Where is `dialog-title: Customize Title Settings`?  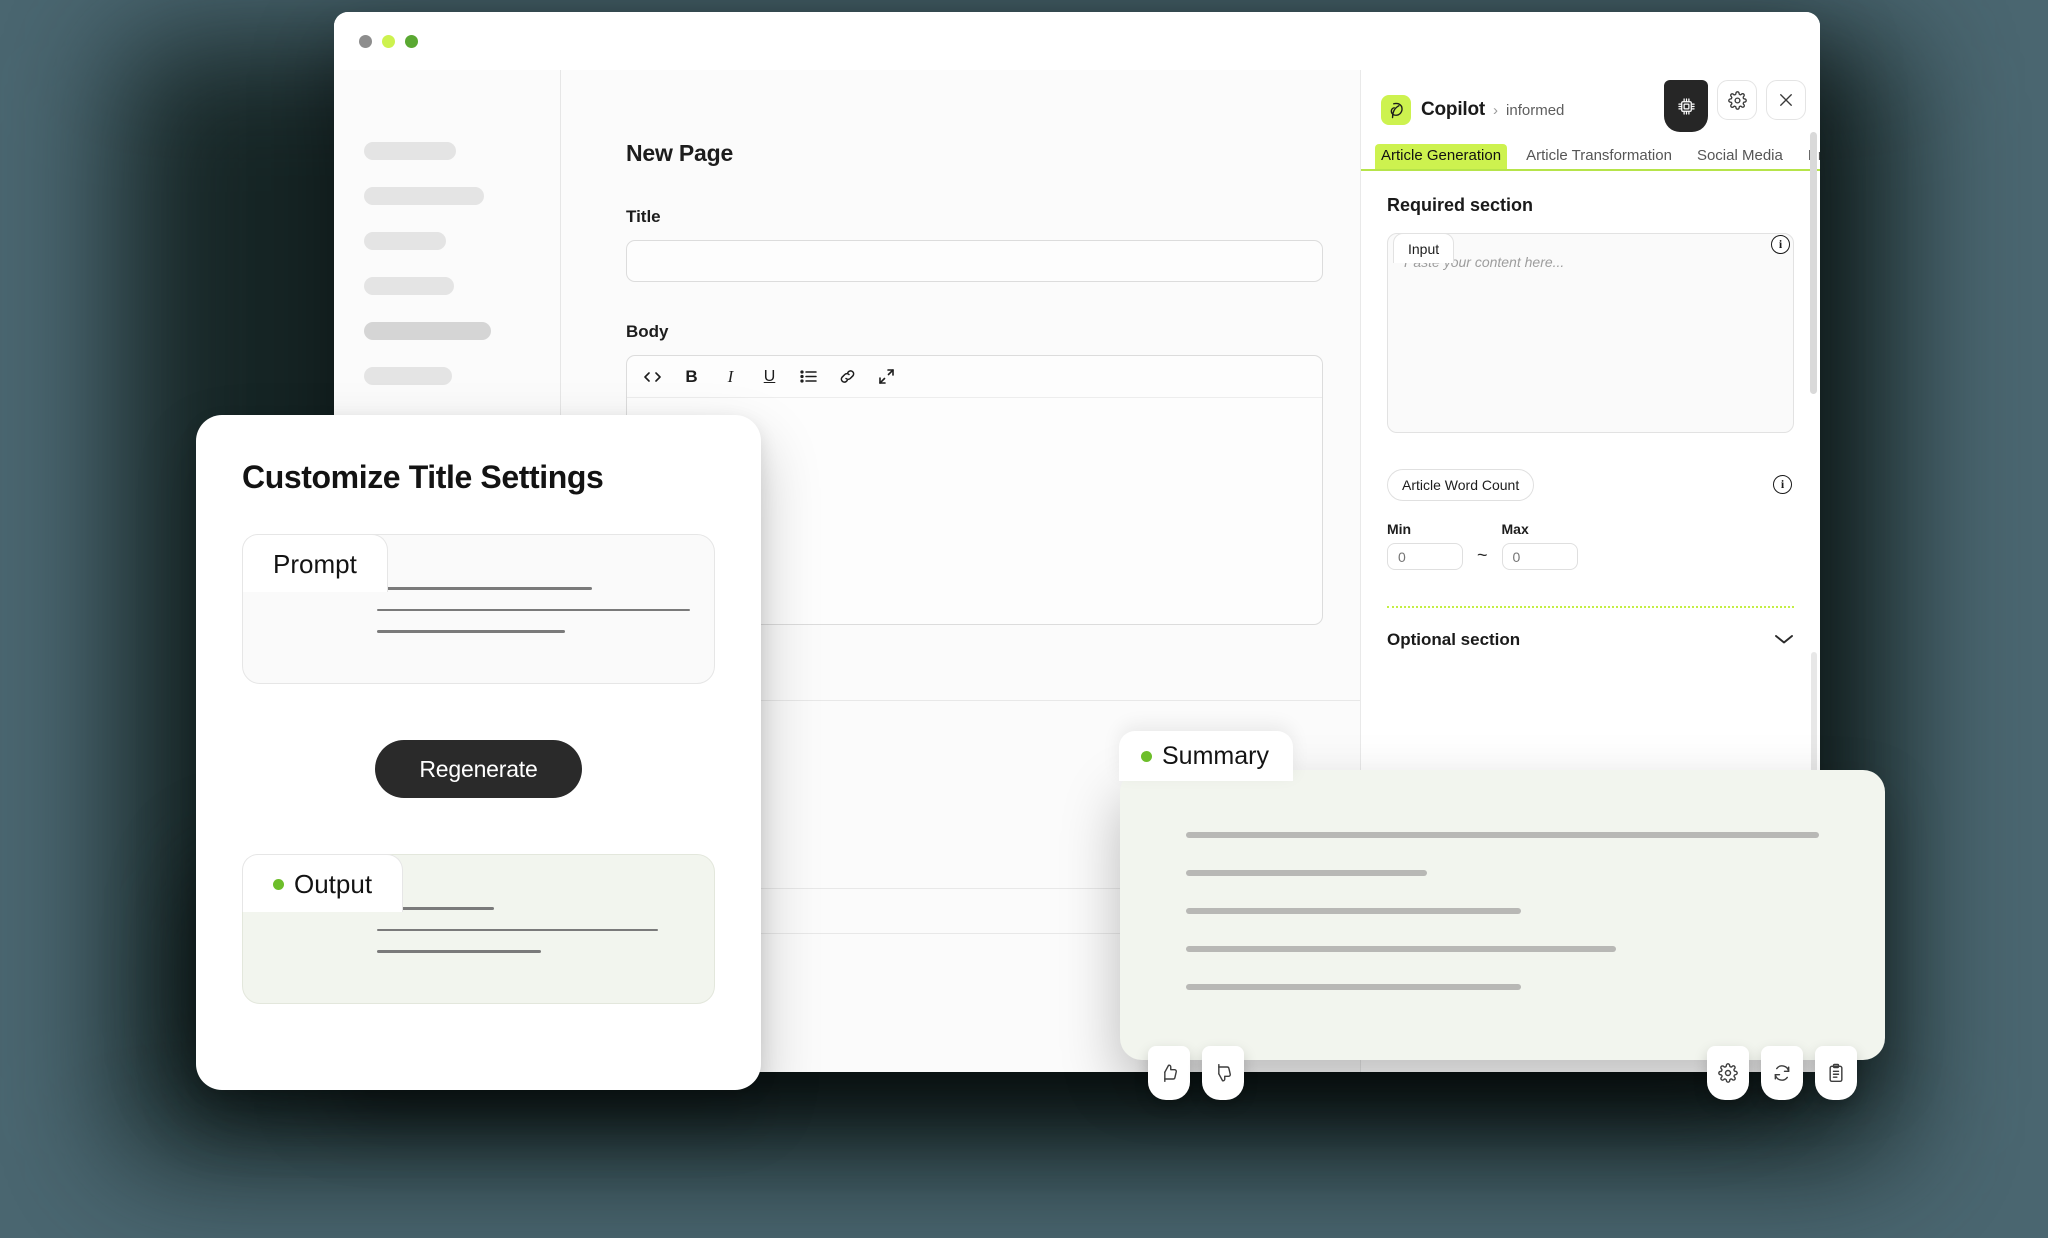 dialog-title: Customize Title Settings is located at coordinates (423, 477).